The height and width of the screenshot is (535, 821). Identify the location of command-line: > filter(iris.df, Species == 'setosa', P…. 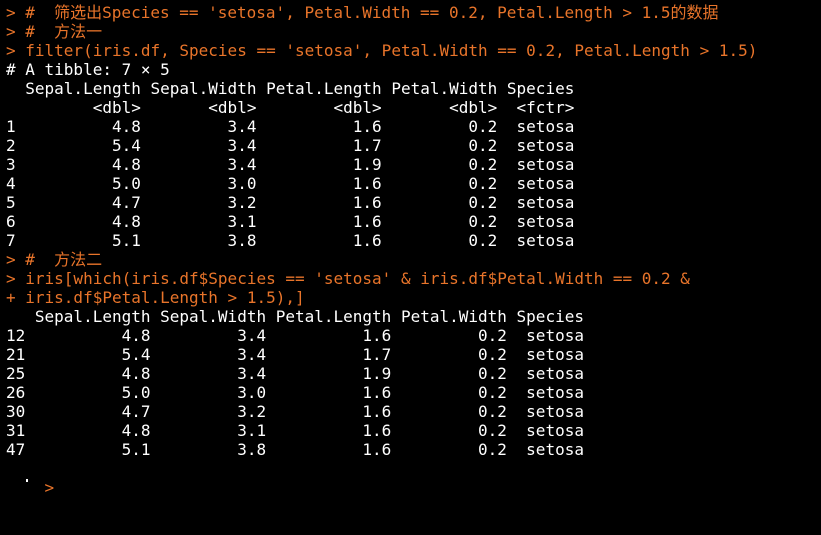
(382, 50).